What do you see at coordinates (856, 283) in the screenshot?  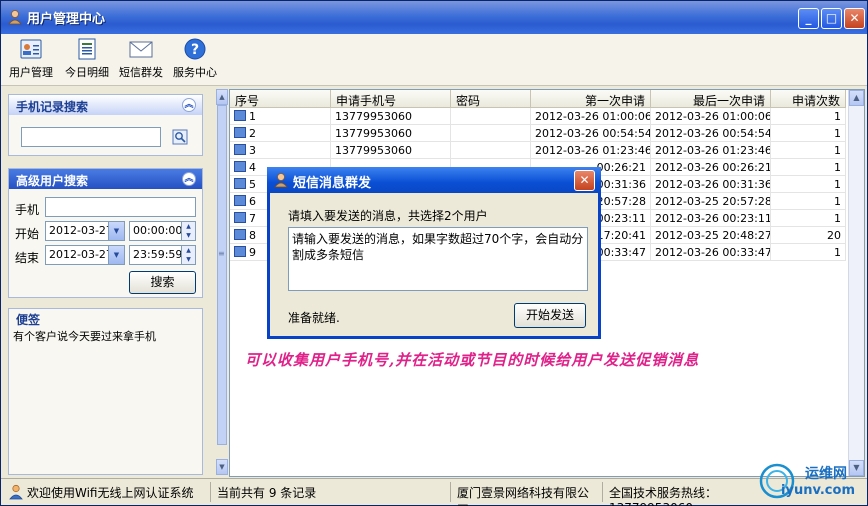 I see `grid-scrollbar: ▲ ▼` at bounding box center [856, 283].